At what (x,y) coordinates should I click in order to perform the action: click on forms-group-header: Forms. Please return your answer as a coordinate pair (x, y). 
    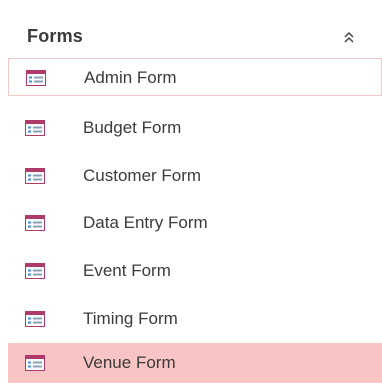
    Looking at the image, I should click on (191, 38).